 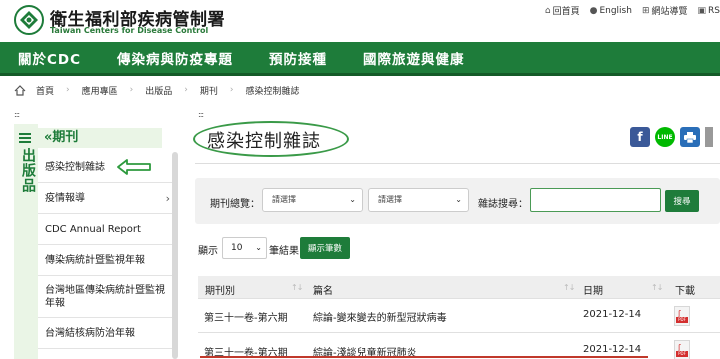 What do you see at coordinates (108, 167) in the screenshot?
I see `sidebar-item-infection-control: 感染控制雜誌` at bounding box center [108, 167].